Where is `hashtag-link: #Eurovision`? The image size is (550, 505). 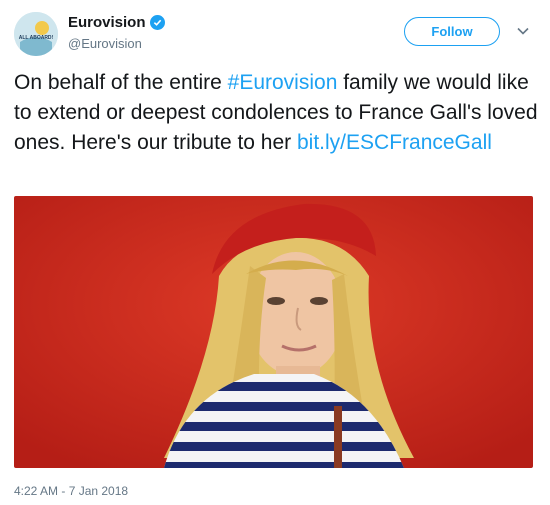 hashtag-link: #Eurovision is located at coordinates (283, 82).